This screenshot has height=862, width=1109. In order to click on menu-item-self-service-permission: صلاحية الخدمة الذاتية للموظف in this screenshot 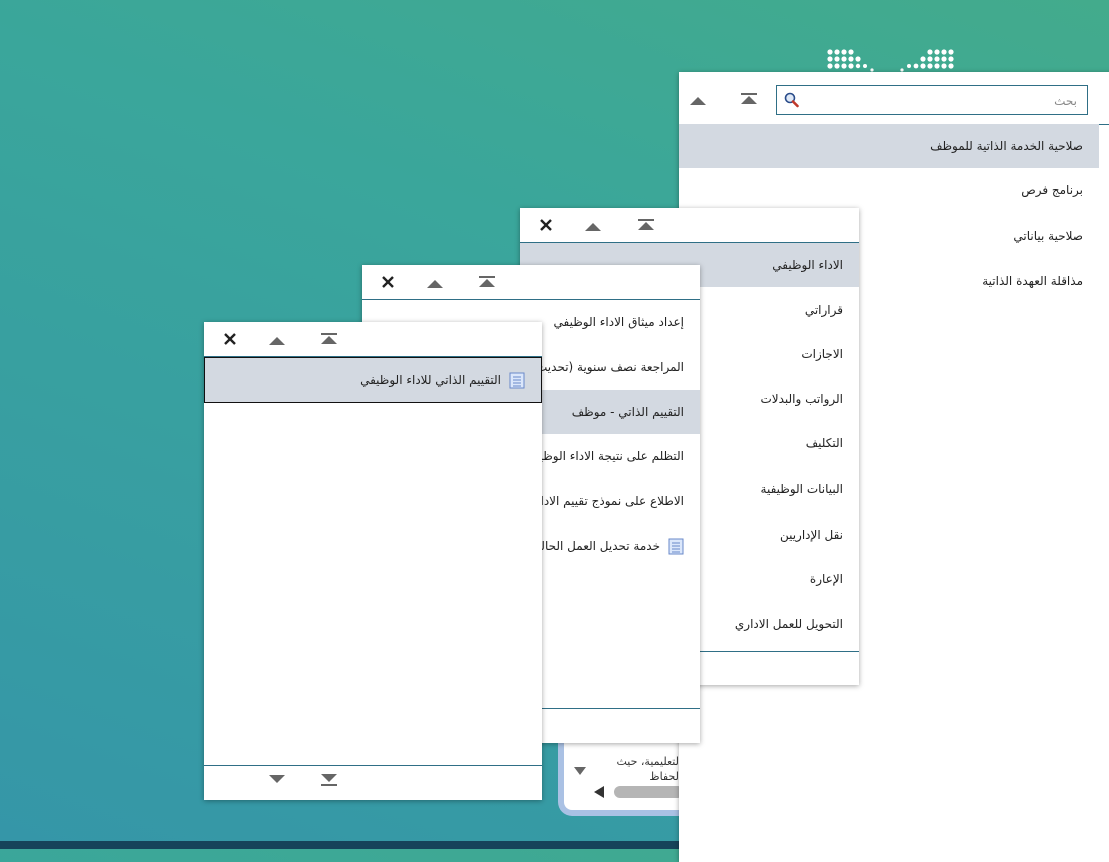, I will do `click(889, 146)`.